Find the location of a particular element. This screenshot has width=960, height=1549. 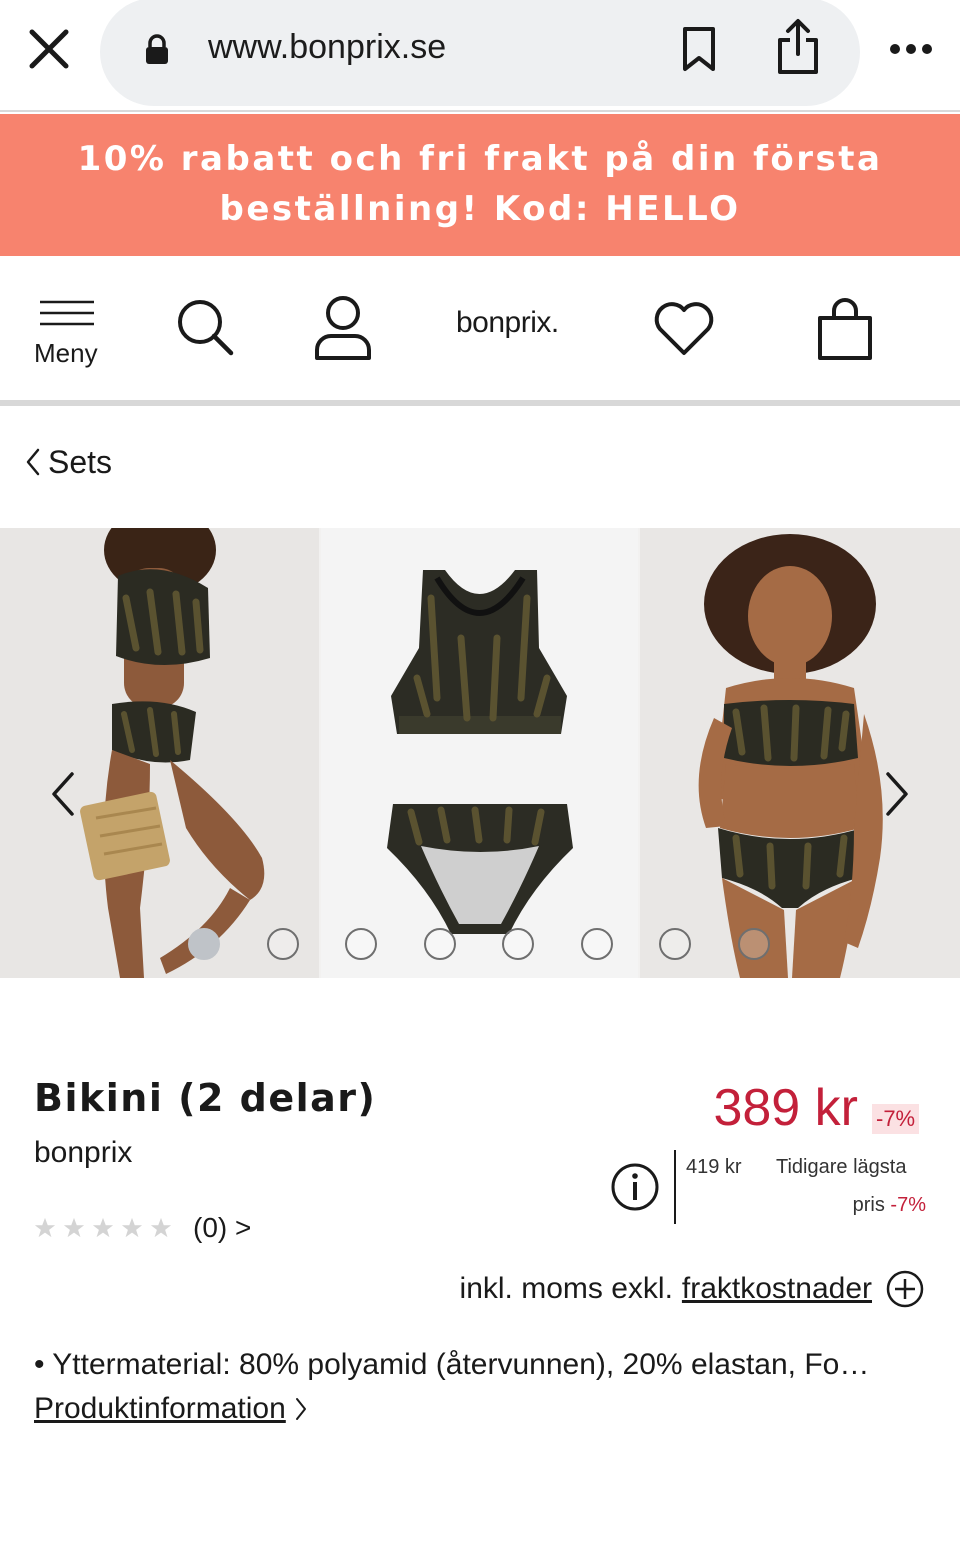

carousel-pagination is located at coordinates (480, 945).